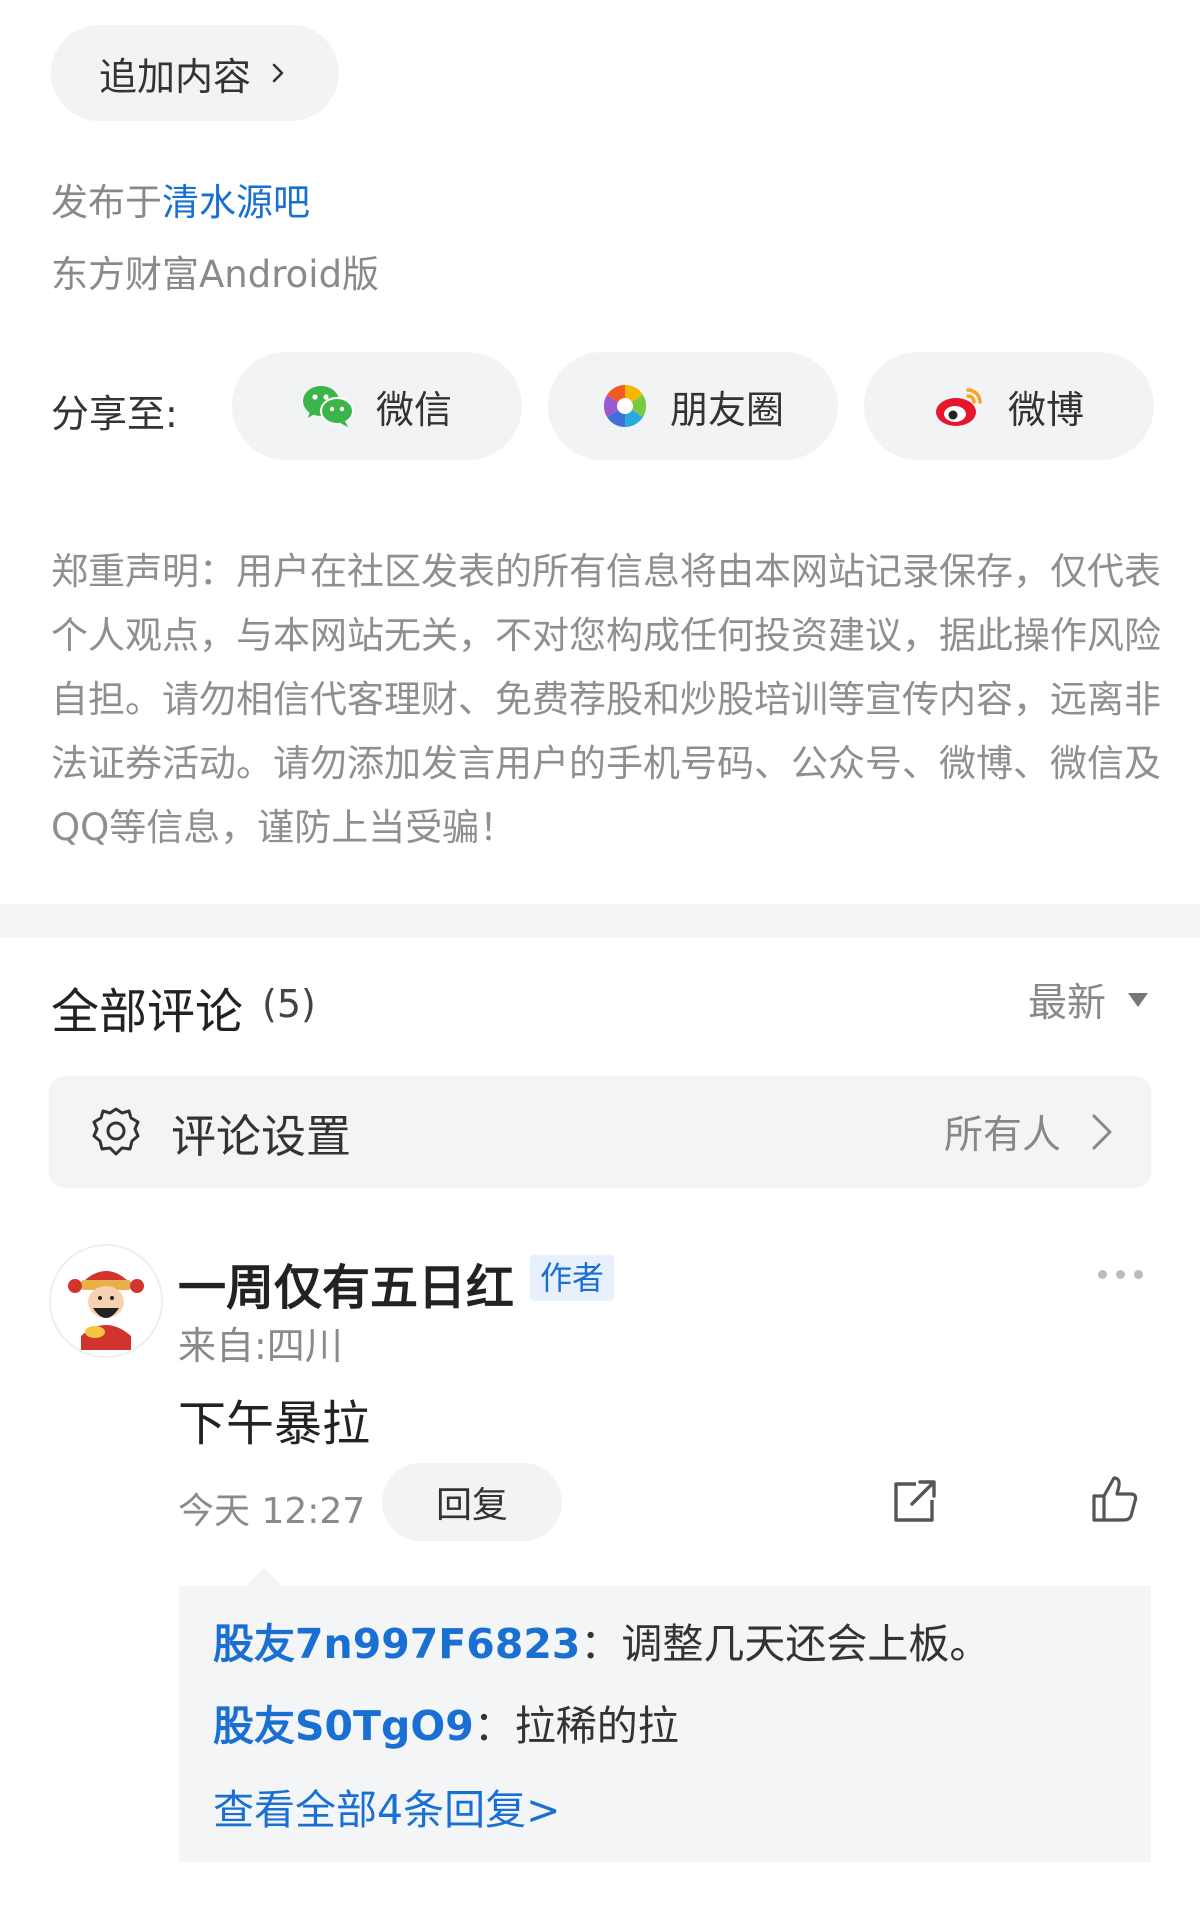 This screenshot has width=1200, height=1906. I want to click on share-moments-button: 朋友圈, so click(693, 406).